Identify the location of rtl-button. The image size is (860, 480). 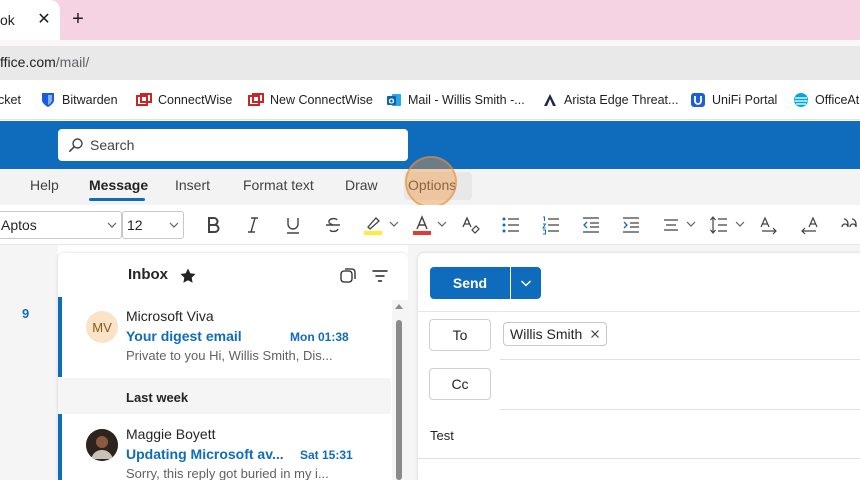
(809, 225).